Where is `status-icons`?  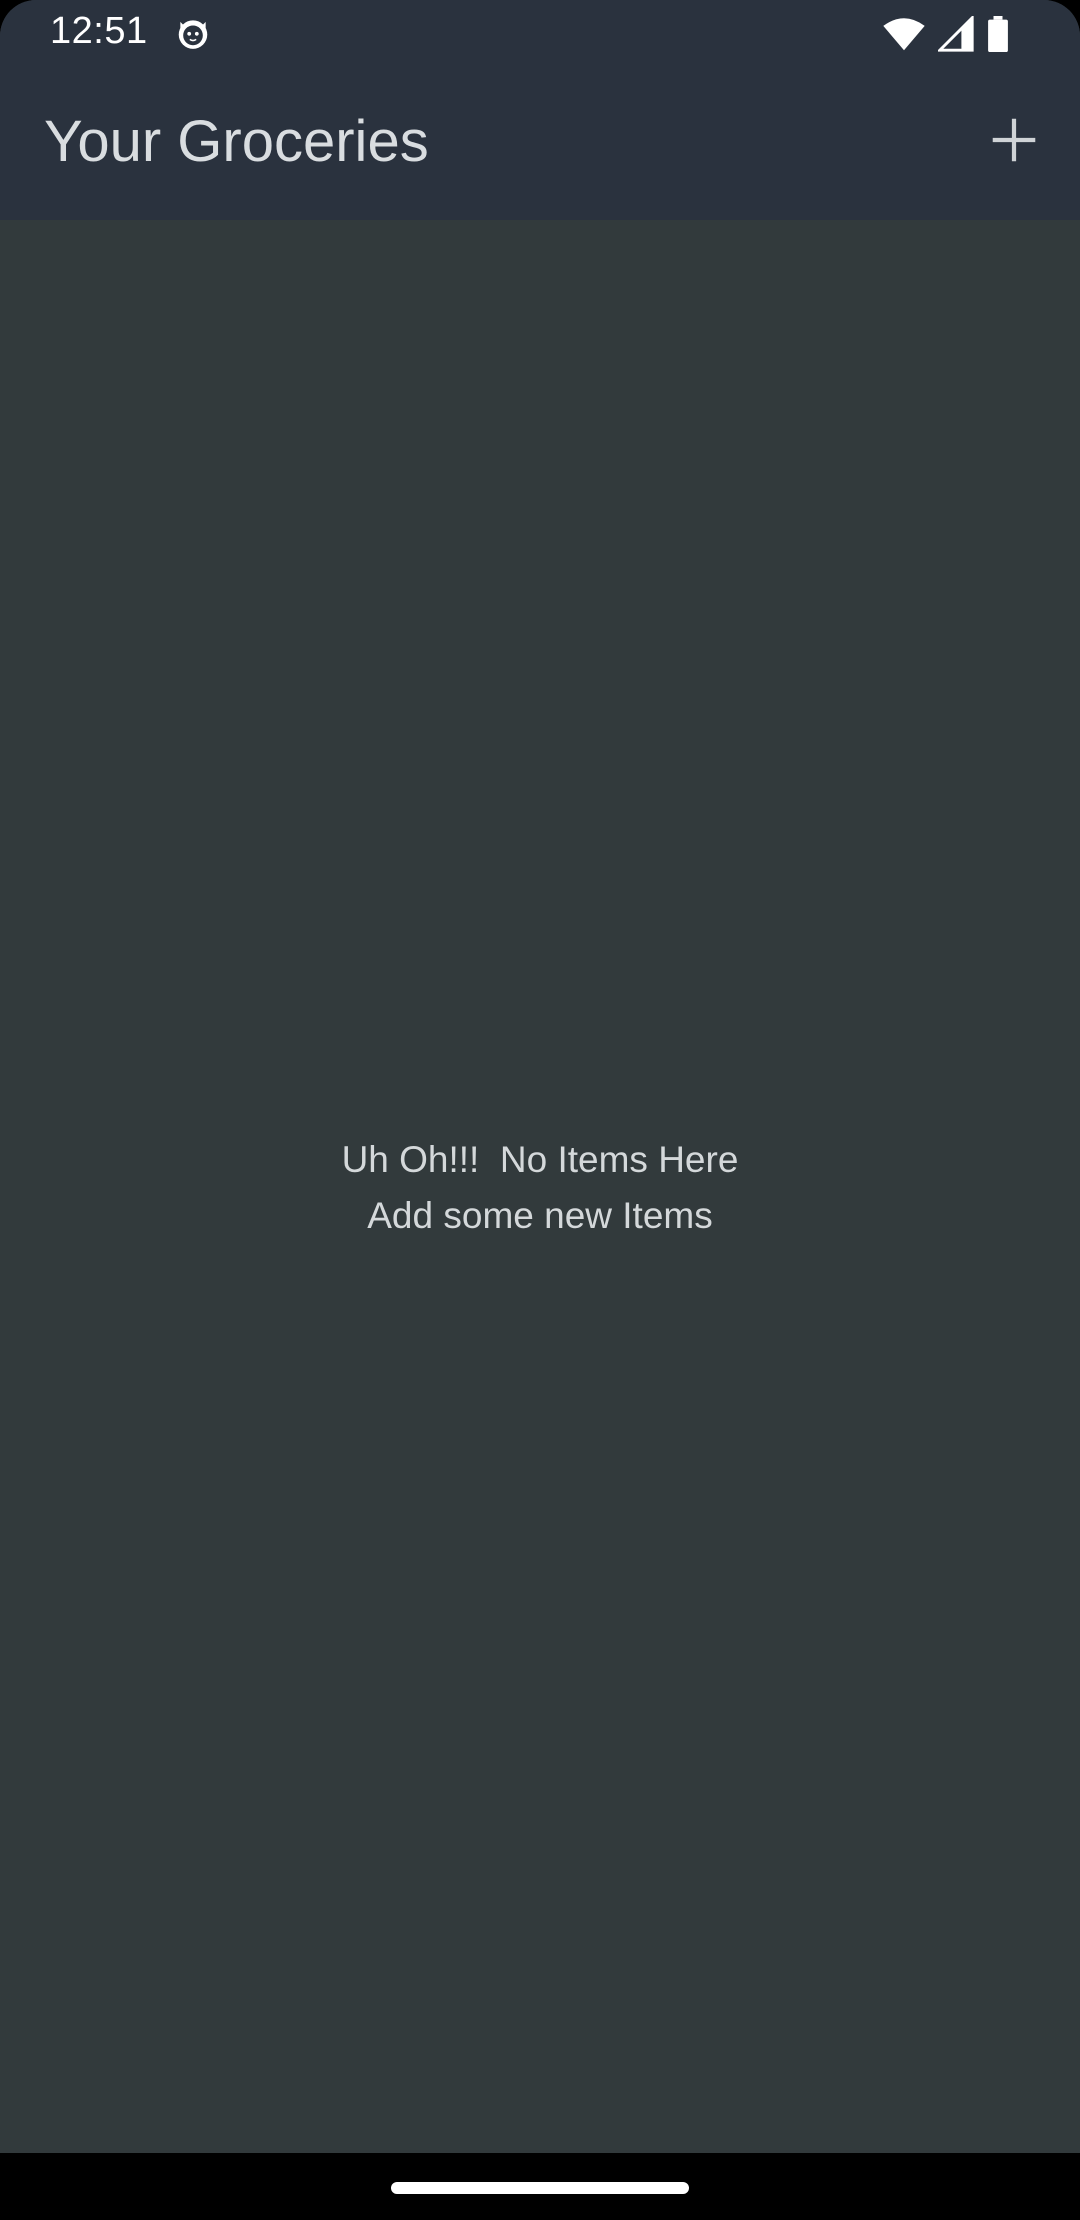 status-icons is located at coordinates (946, 34).